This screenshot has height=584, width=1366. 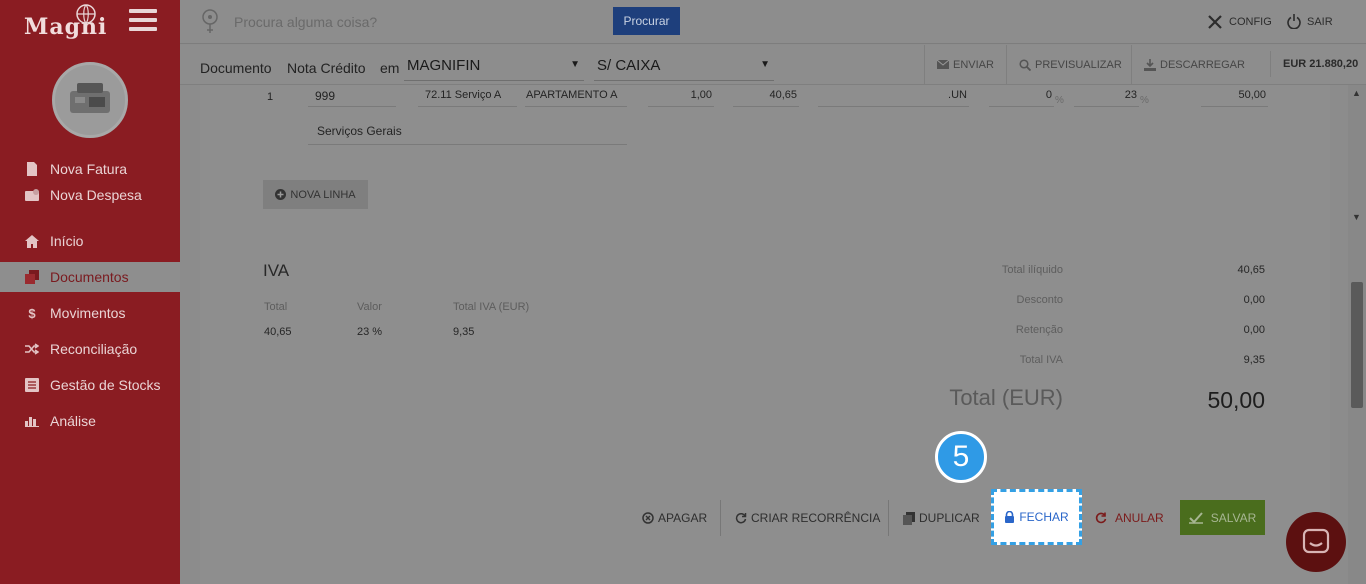 What do you see at coordinates (270, 97) in the screenshot?
I see `line-index: 1` at bounding box center [270, 97].